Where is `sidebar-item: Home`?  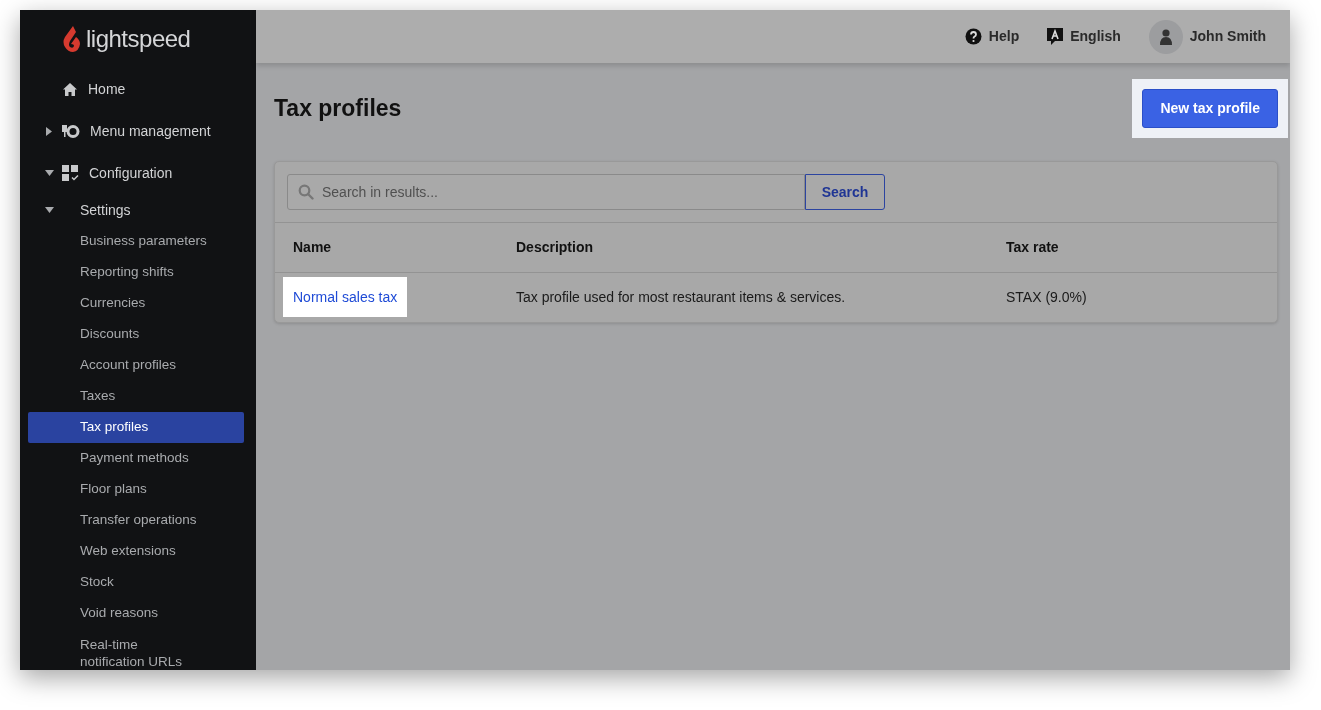
sidebar-item: Home is located at coordinates (107, 89).